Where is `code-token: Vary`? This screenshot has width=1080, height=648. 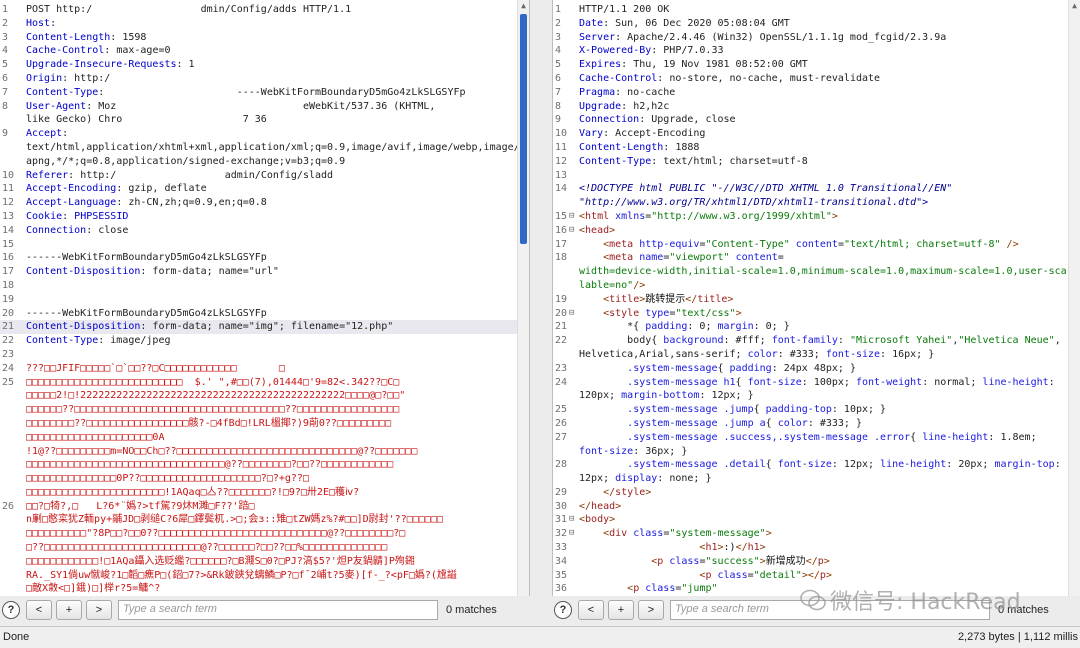 code-token: Vary is located at coordinates (591, 134).